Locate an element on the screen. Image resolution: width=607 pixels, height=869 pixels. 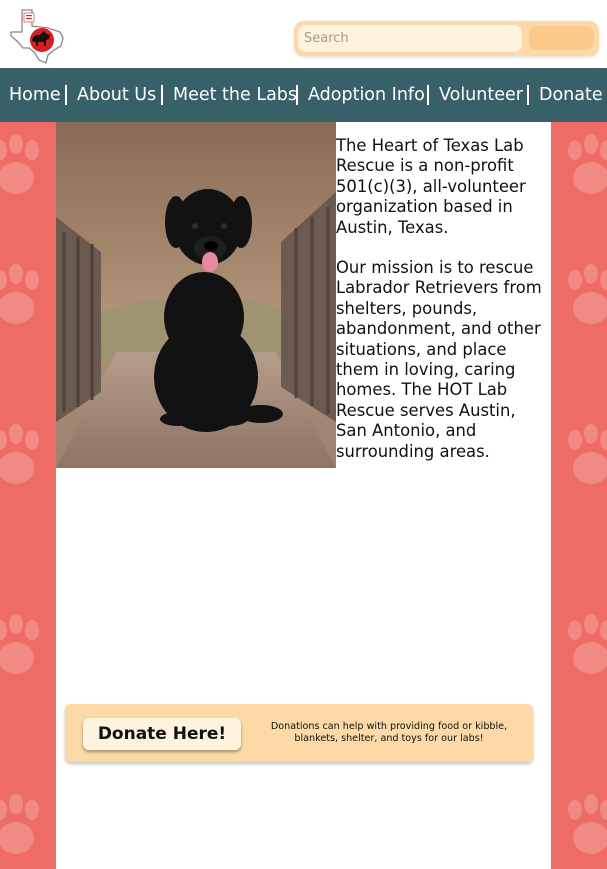
nav-home: Home is located at coordinates (35, 95).